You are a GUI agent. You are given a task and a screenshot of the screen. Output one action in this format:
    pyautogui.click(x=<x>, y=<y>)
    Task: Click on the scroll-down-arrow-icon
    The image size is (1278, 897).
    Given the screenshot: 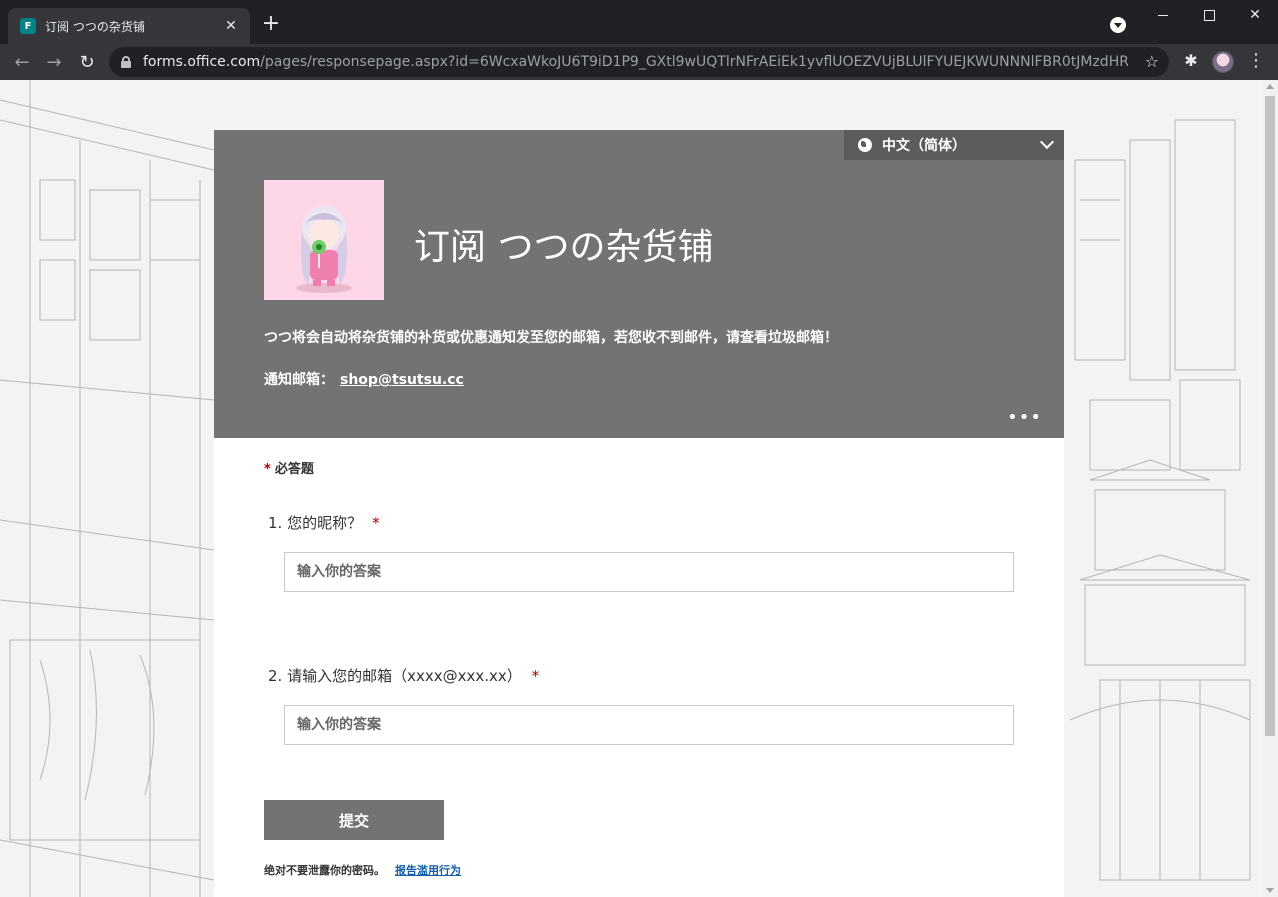 What is the action you would take?
    pyautogui.click(x=1270, y=890)
    